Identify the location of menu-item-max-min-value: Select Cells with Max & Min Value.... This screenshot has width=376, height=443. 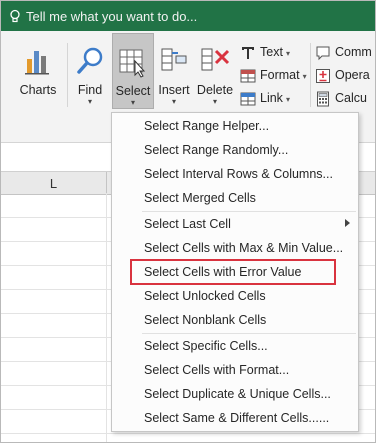
(235, 248).